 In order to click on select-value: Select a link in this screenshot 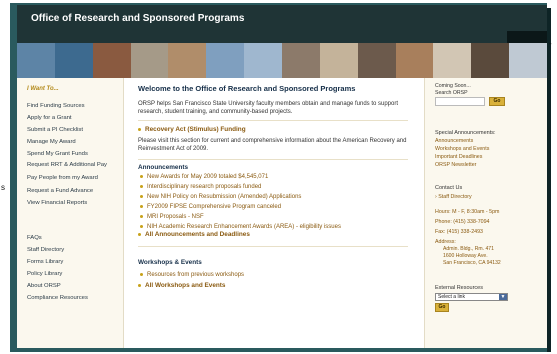, I will do `click(451, 297)`.